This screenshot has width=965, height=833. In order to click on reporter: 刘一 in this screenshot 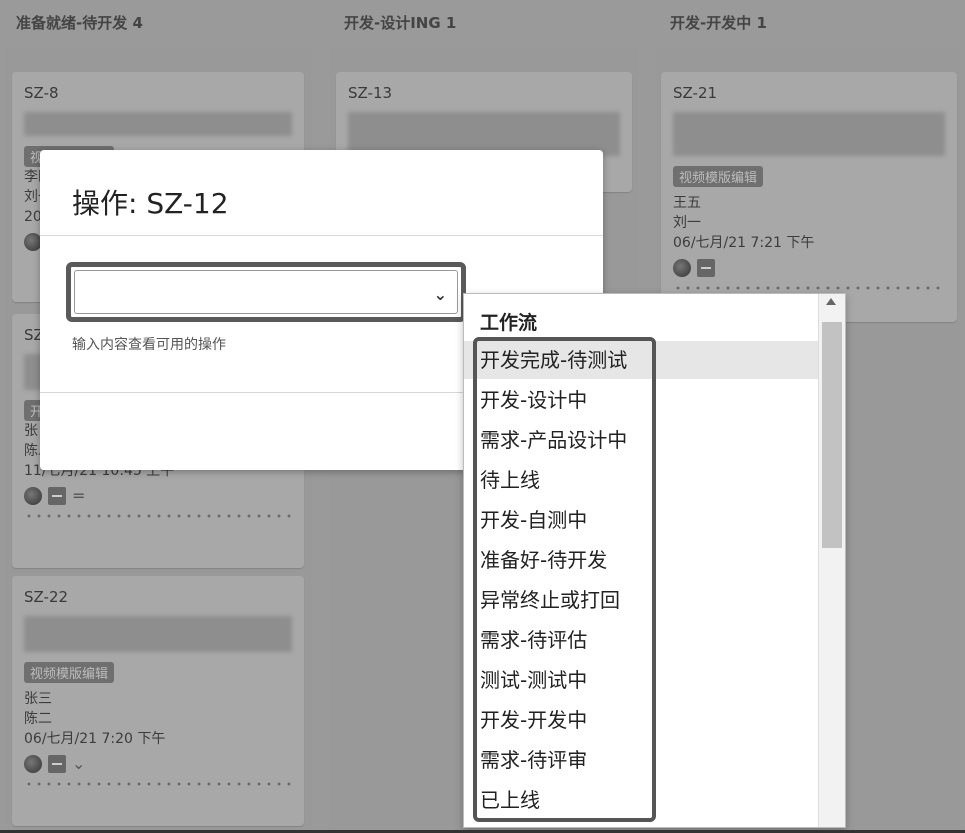, I will do `click(687, 223)`.